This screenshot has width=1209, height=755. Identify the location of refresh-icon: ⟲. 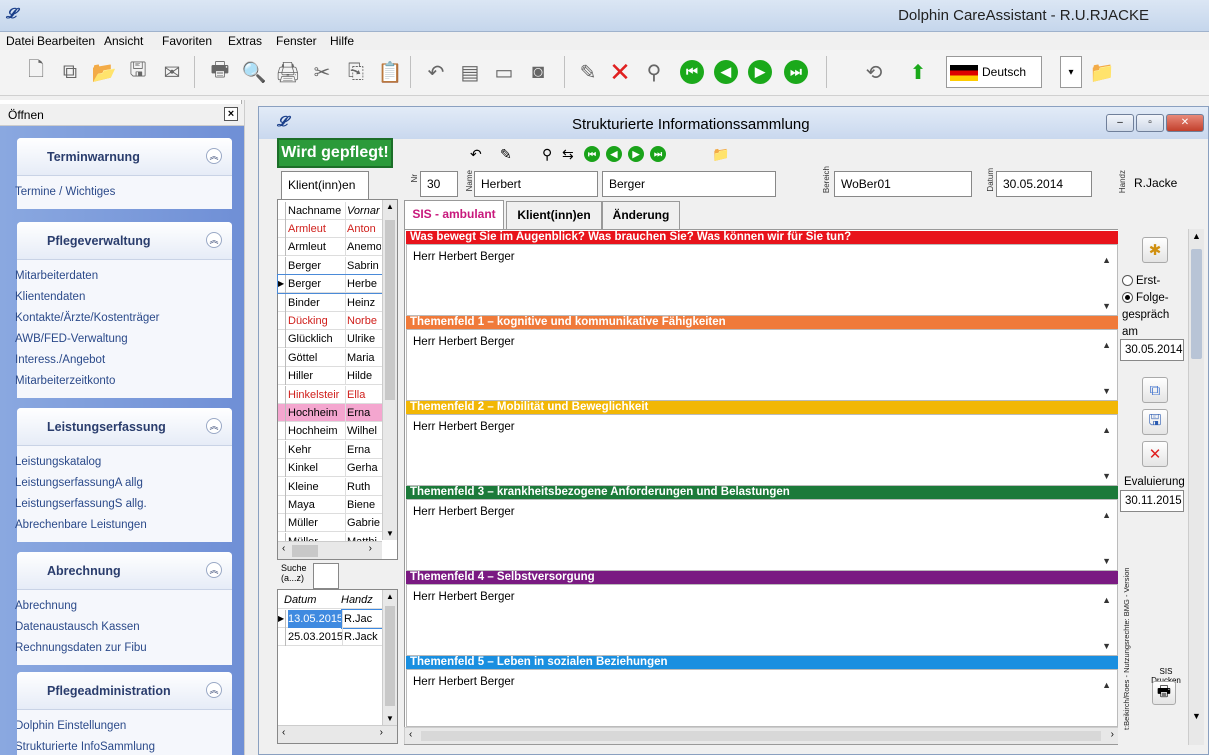
(874, 72).